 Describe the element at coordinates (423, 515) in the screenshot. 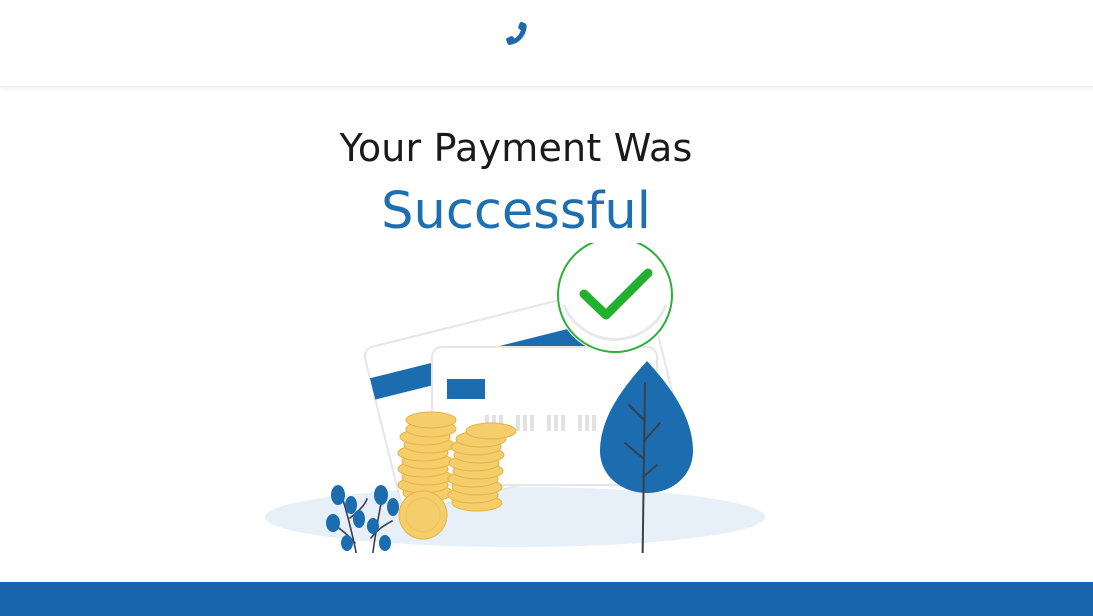

I see `upright-coin` at that location.